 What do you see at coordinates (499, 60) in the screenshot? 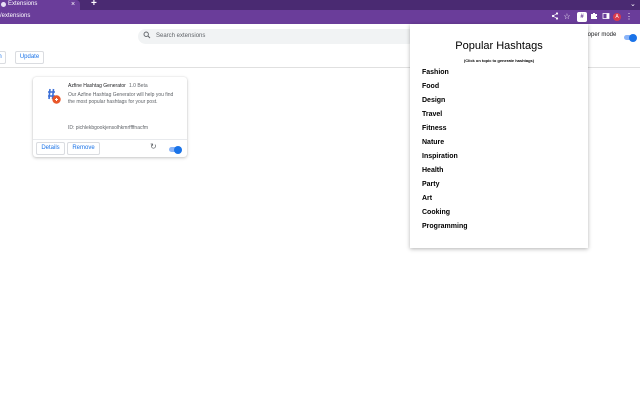
I see `popup-subtitle: (Click on topic to generate hashtags)` at bounding box center [499, 60].